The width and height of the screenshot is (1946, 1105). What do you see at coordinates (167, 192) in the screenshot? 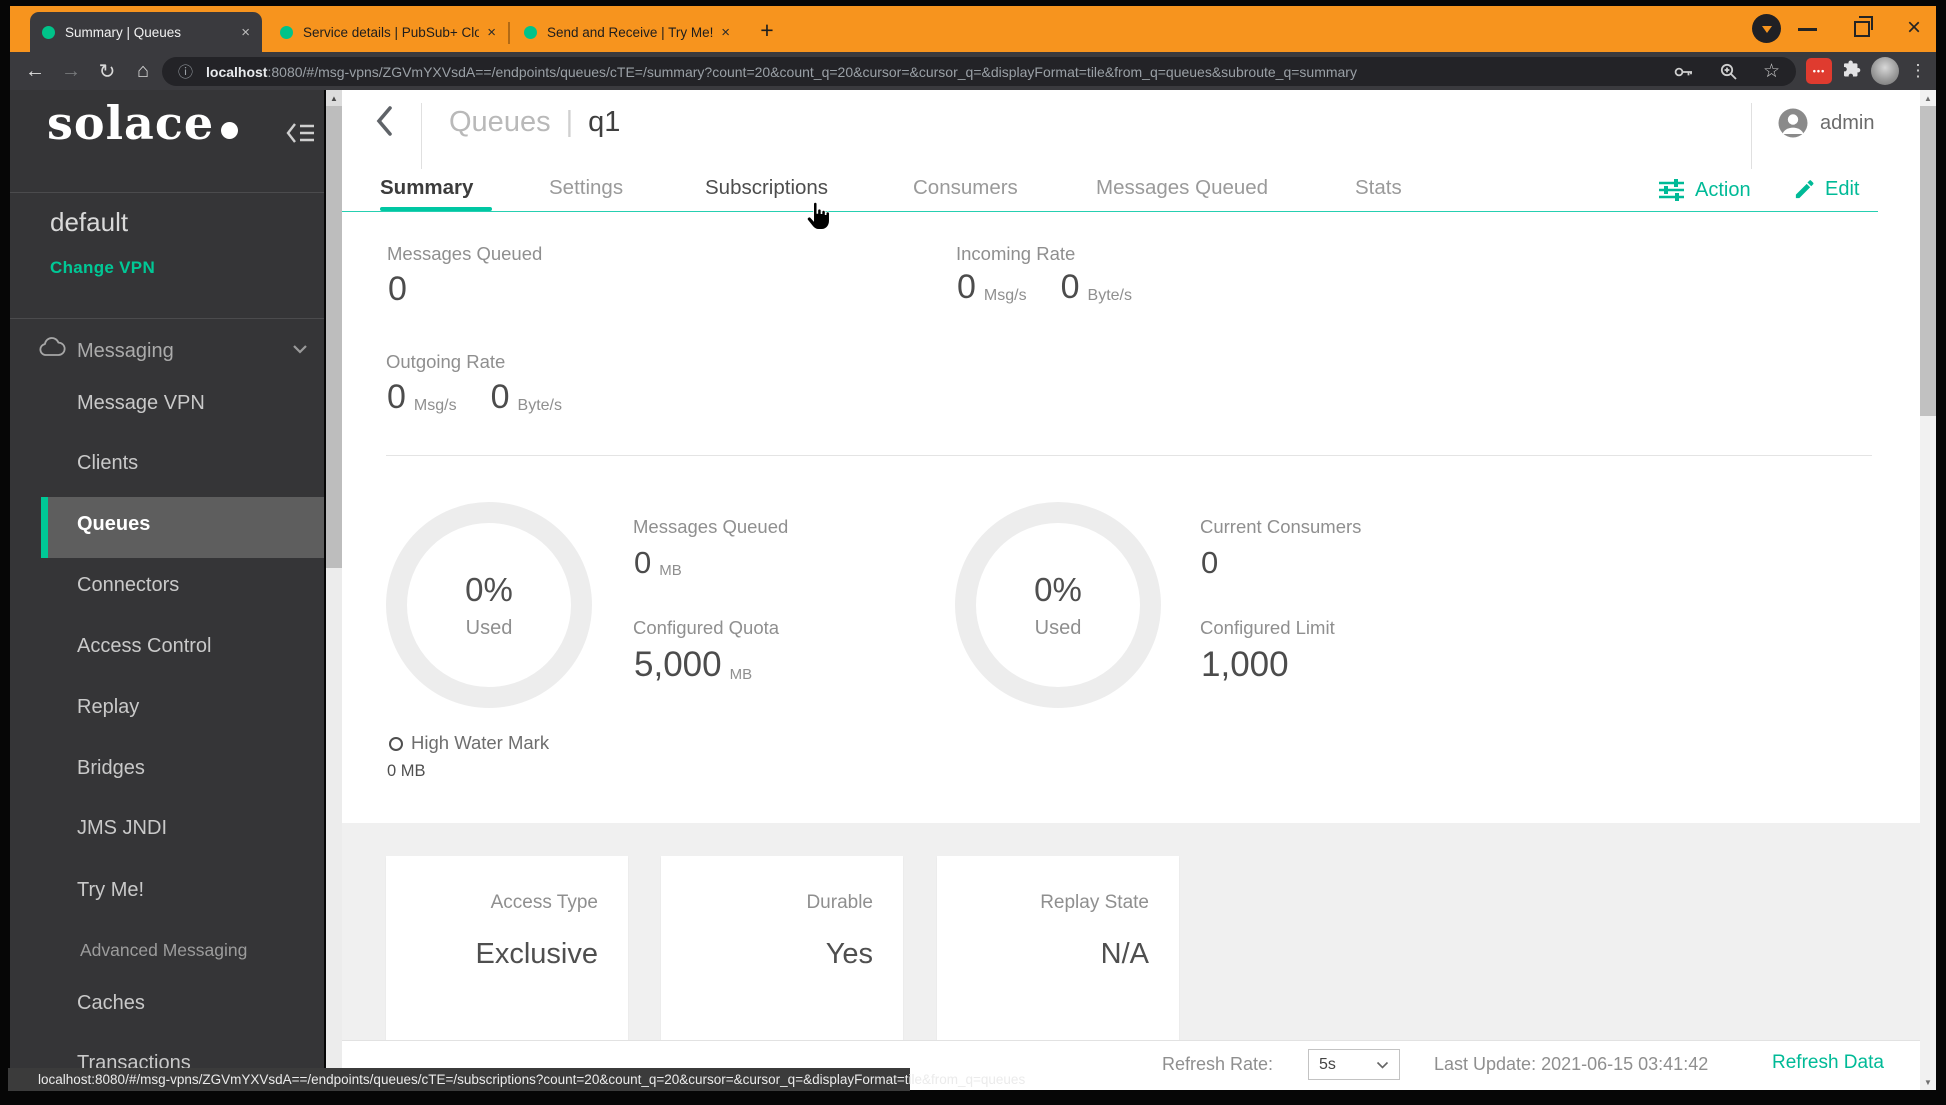
I see `sidebar-divider` at bounding box center [167, 192].